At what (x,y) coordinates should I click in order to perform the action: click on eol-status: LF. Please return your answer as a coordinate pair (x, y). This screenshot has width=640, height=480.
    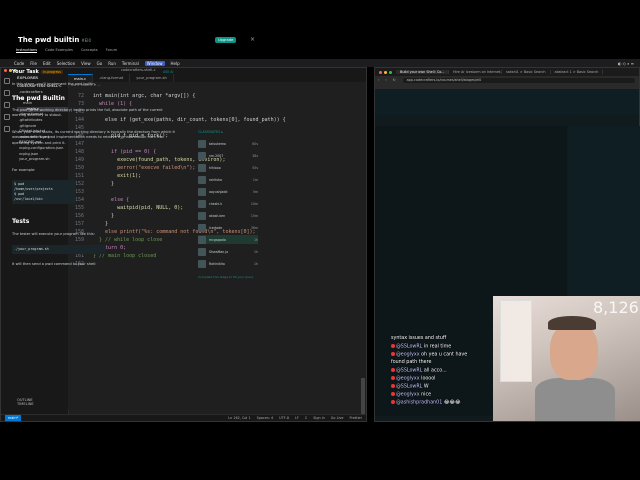
    Looking at the image, I should click on (297, 418).